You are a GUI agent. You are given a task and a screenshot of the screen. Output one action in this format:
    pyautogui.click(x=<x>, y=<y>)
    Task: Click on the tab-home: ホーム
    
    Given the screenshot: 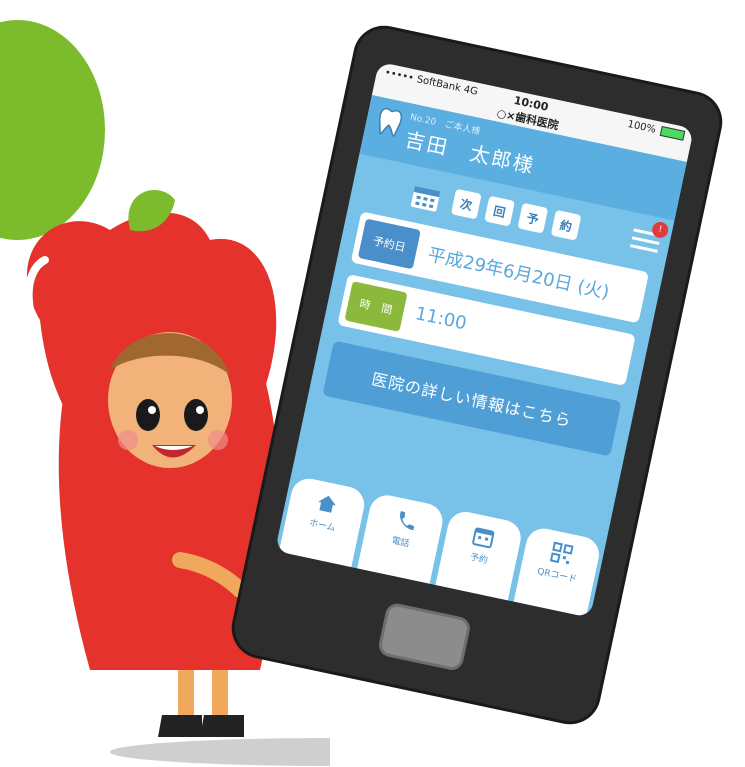 What is the action you would take?
    pyautogui.click(x=323, y=521)
    